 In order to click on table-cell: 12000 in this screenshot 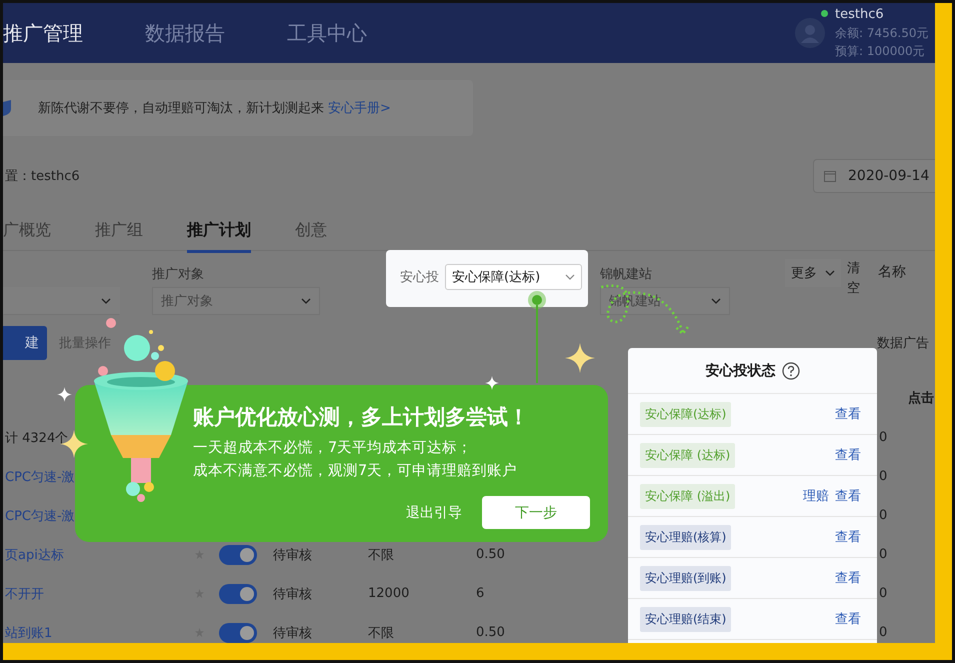, I will do `click(389, 593)`.